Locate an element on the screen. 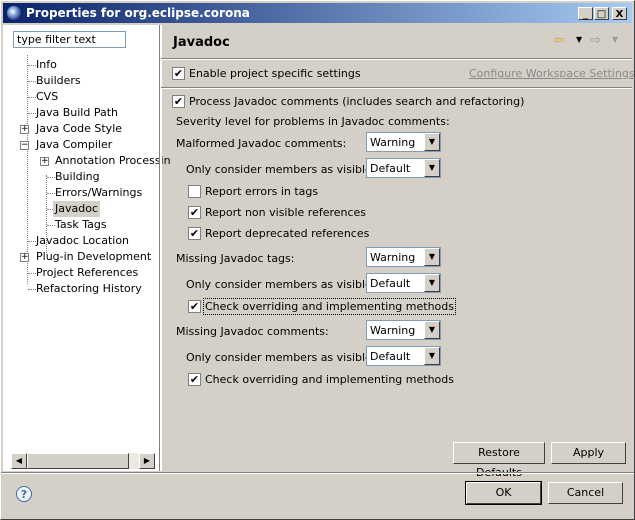 This screenshot has width=635, height=520. enable-project-settings-label: Enable project specific settings is located at coordinates (275, 73).